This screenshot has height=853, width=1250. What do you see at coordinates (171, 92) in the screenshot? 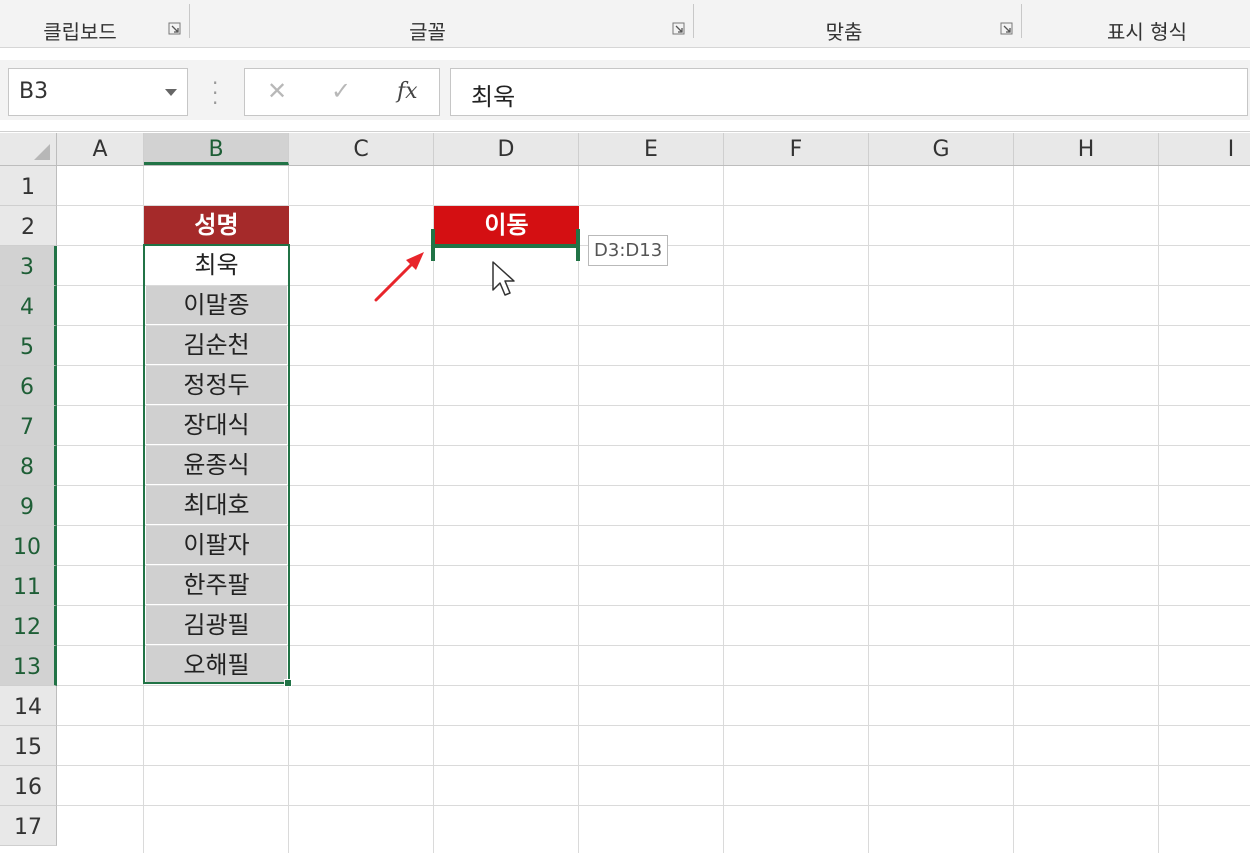
I see `chevron-down-icon` at bounding box center [171, 92].